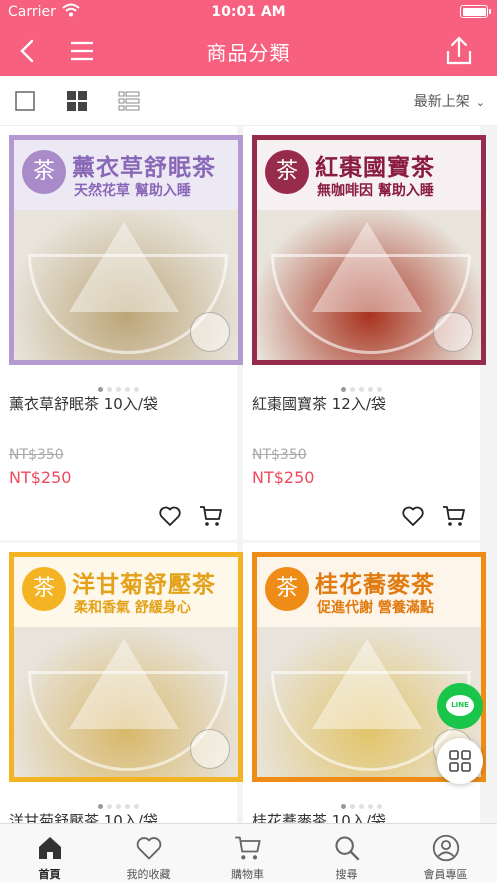 This screenshot has width=497, height=883. I want to click on banner-title: 洋甘菊舒壓茶, so click(144, 585).